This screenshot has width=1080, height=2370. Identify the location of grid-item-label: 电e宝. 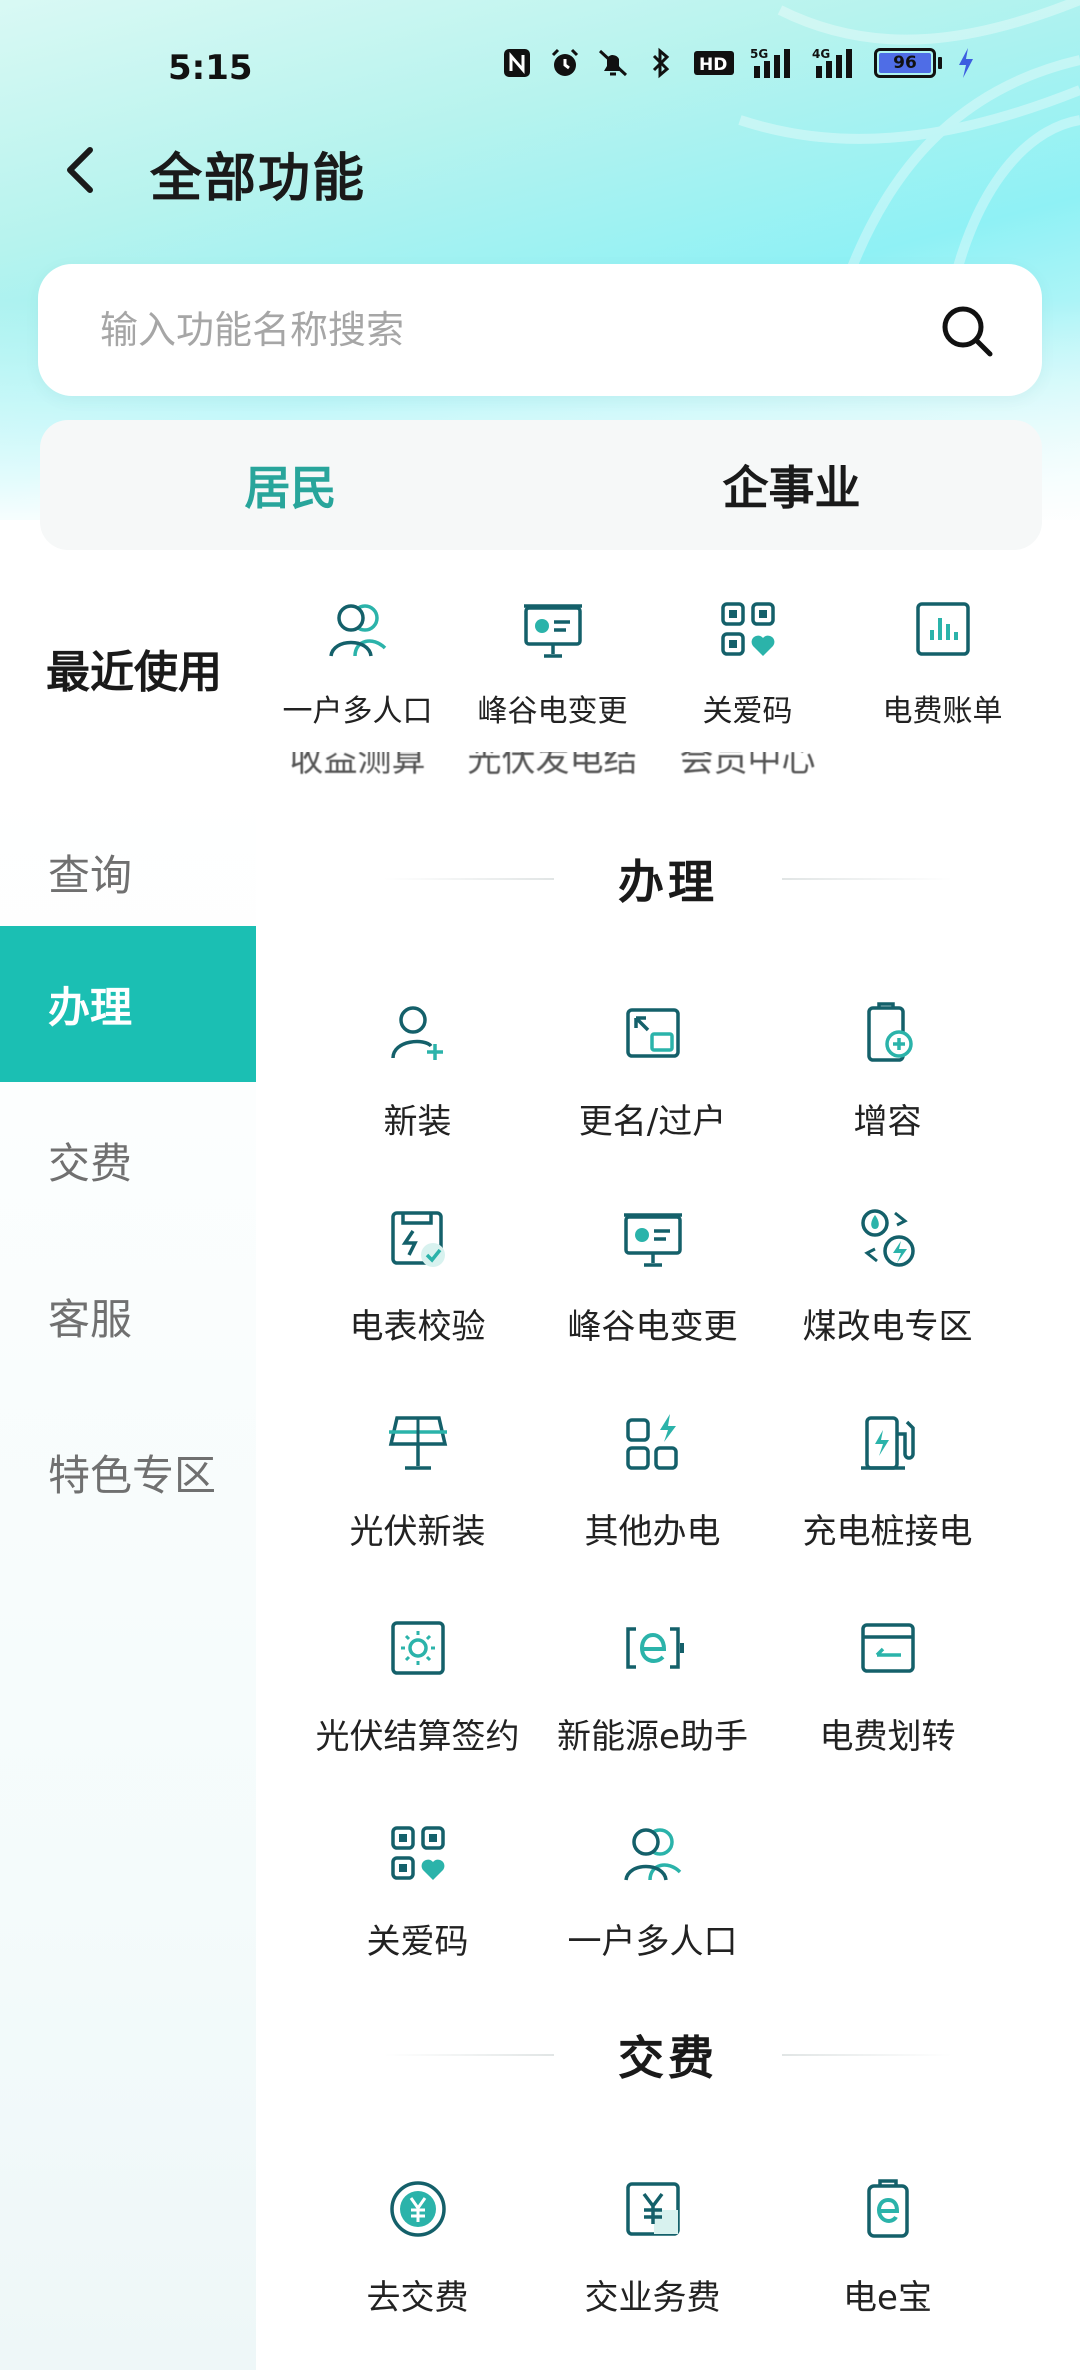
(887, 2298).